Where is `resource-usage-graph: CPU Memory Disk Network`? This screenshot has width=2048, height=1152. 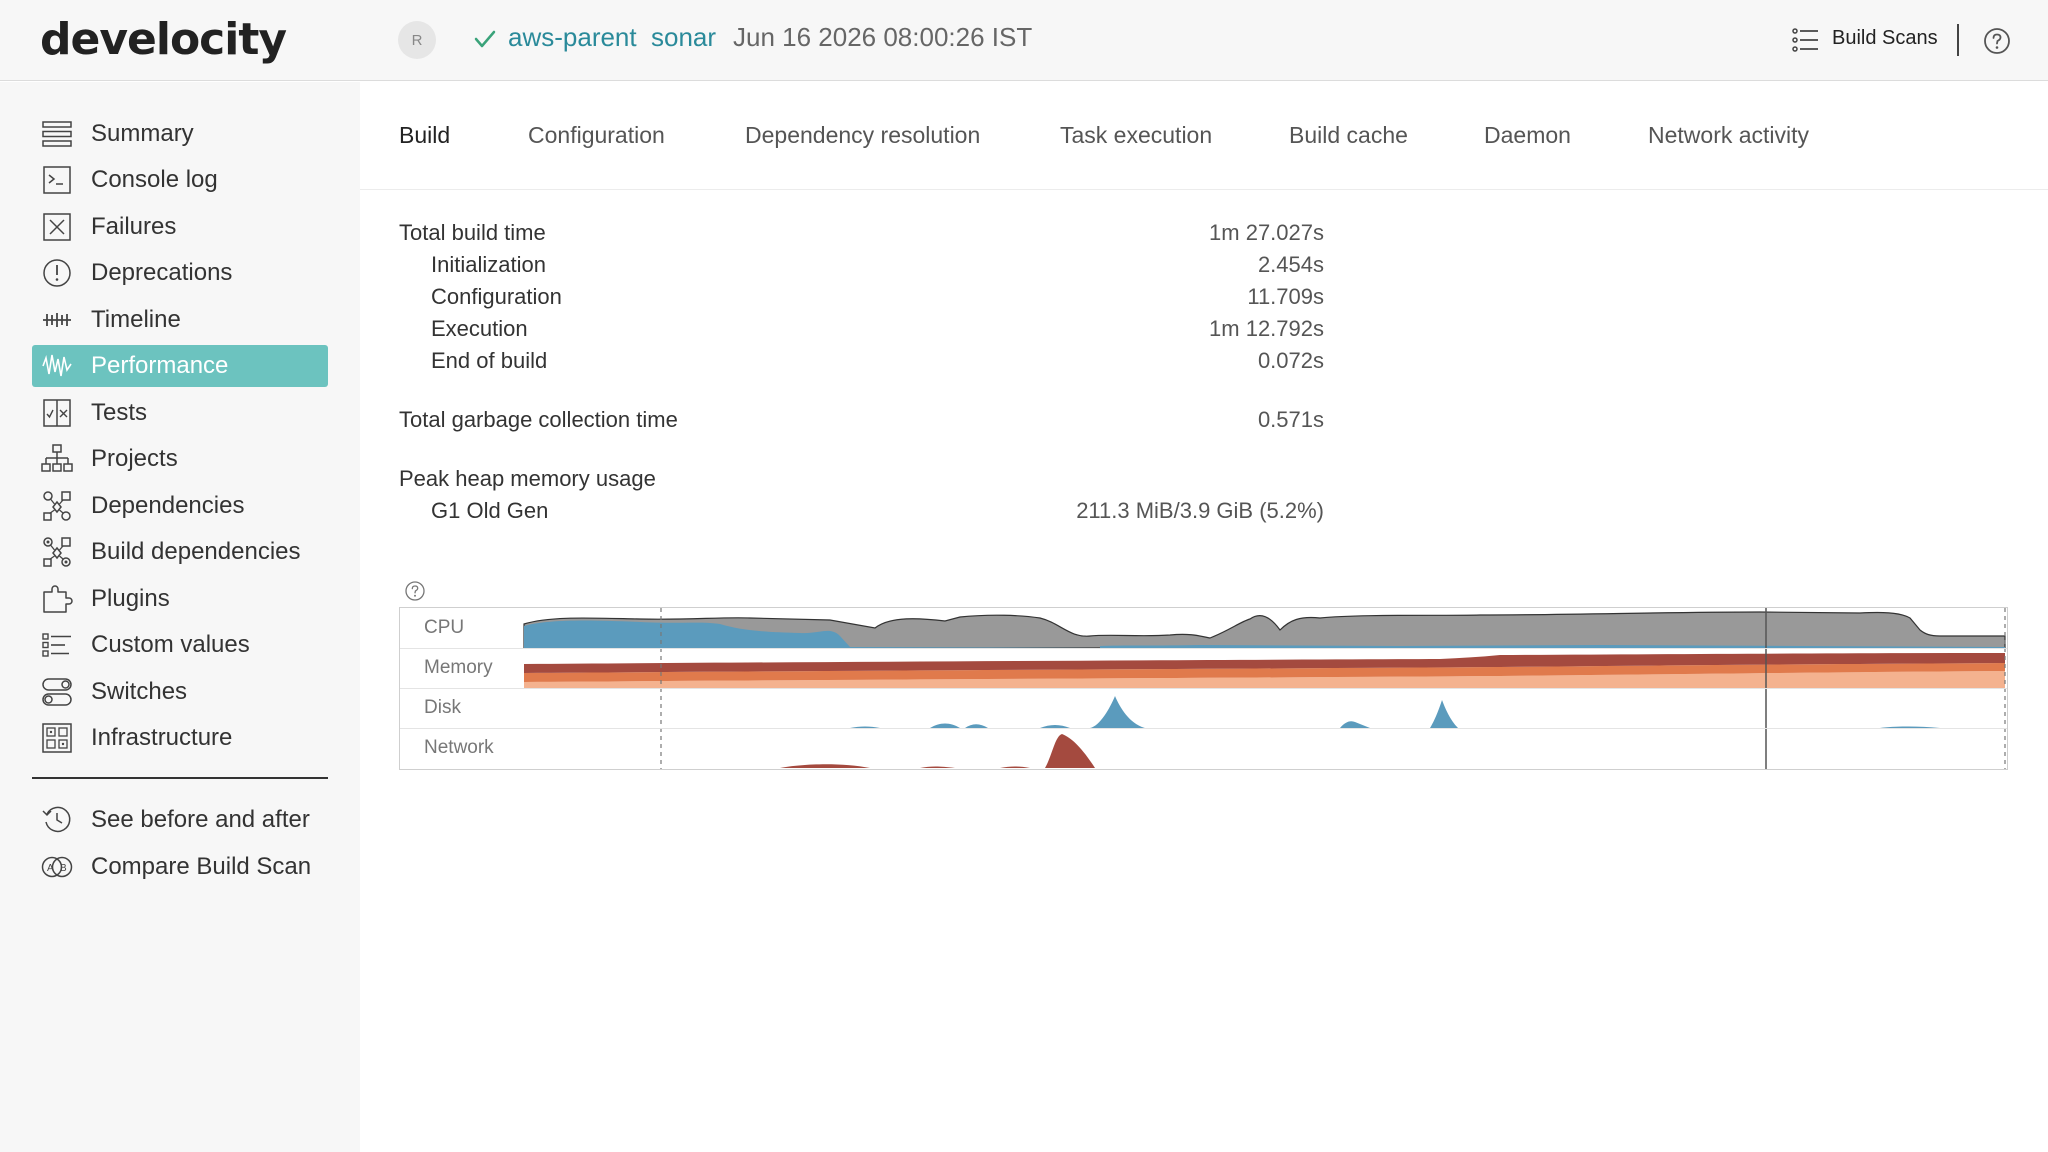 resource-usage-graph: CPU Memory Disk Network is located at coordinates (1203, 688).